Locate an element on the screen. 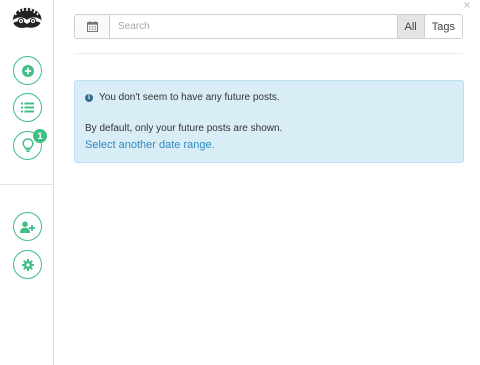 The image size is (480, 365). date-range-button is located at coordinates (92, 26).